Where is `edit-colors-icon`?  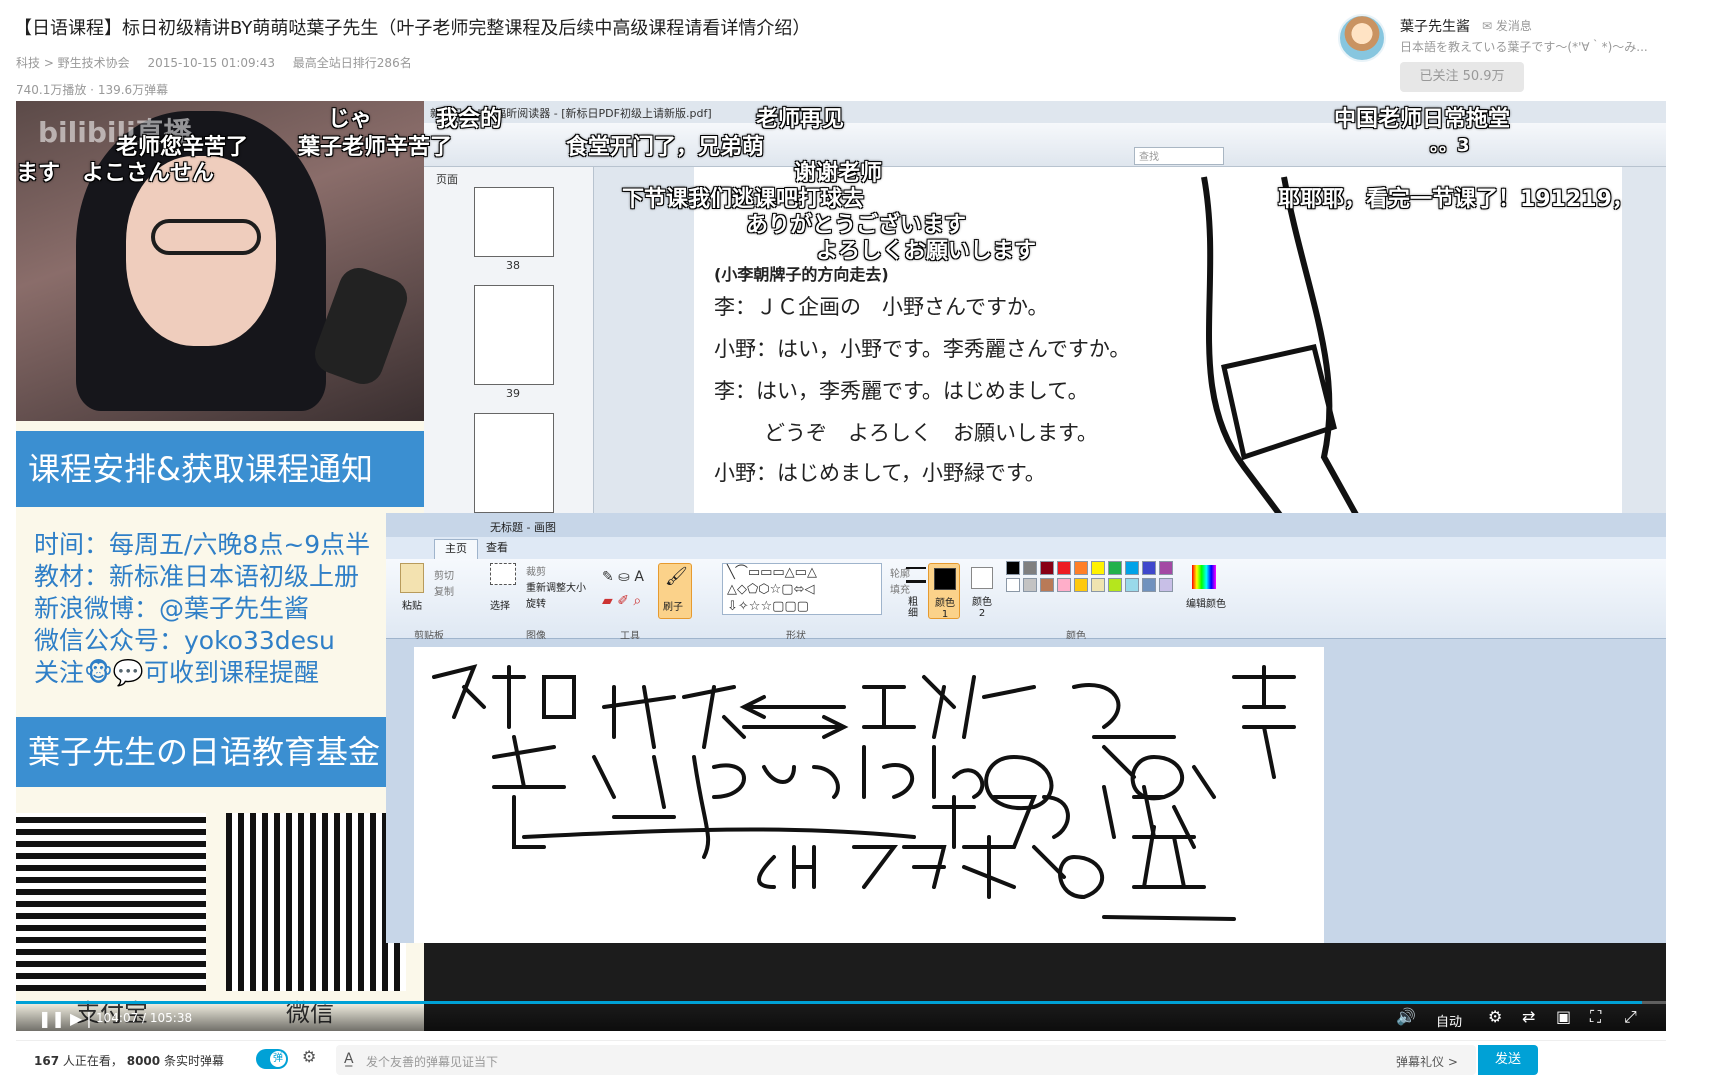 edit-colors-icon is located at coordinates (1204, 577).